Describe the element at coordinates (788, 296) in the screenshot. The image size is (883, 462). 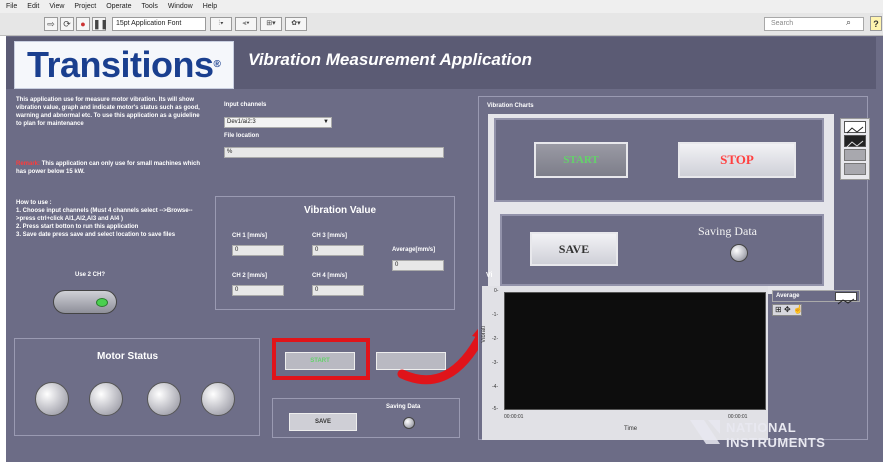
I see `graph-legend-label: Average` at that location.